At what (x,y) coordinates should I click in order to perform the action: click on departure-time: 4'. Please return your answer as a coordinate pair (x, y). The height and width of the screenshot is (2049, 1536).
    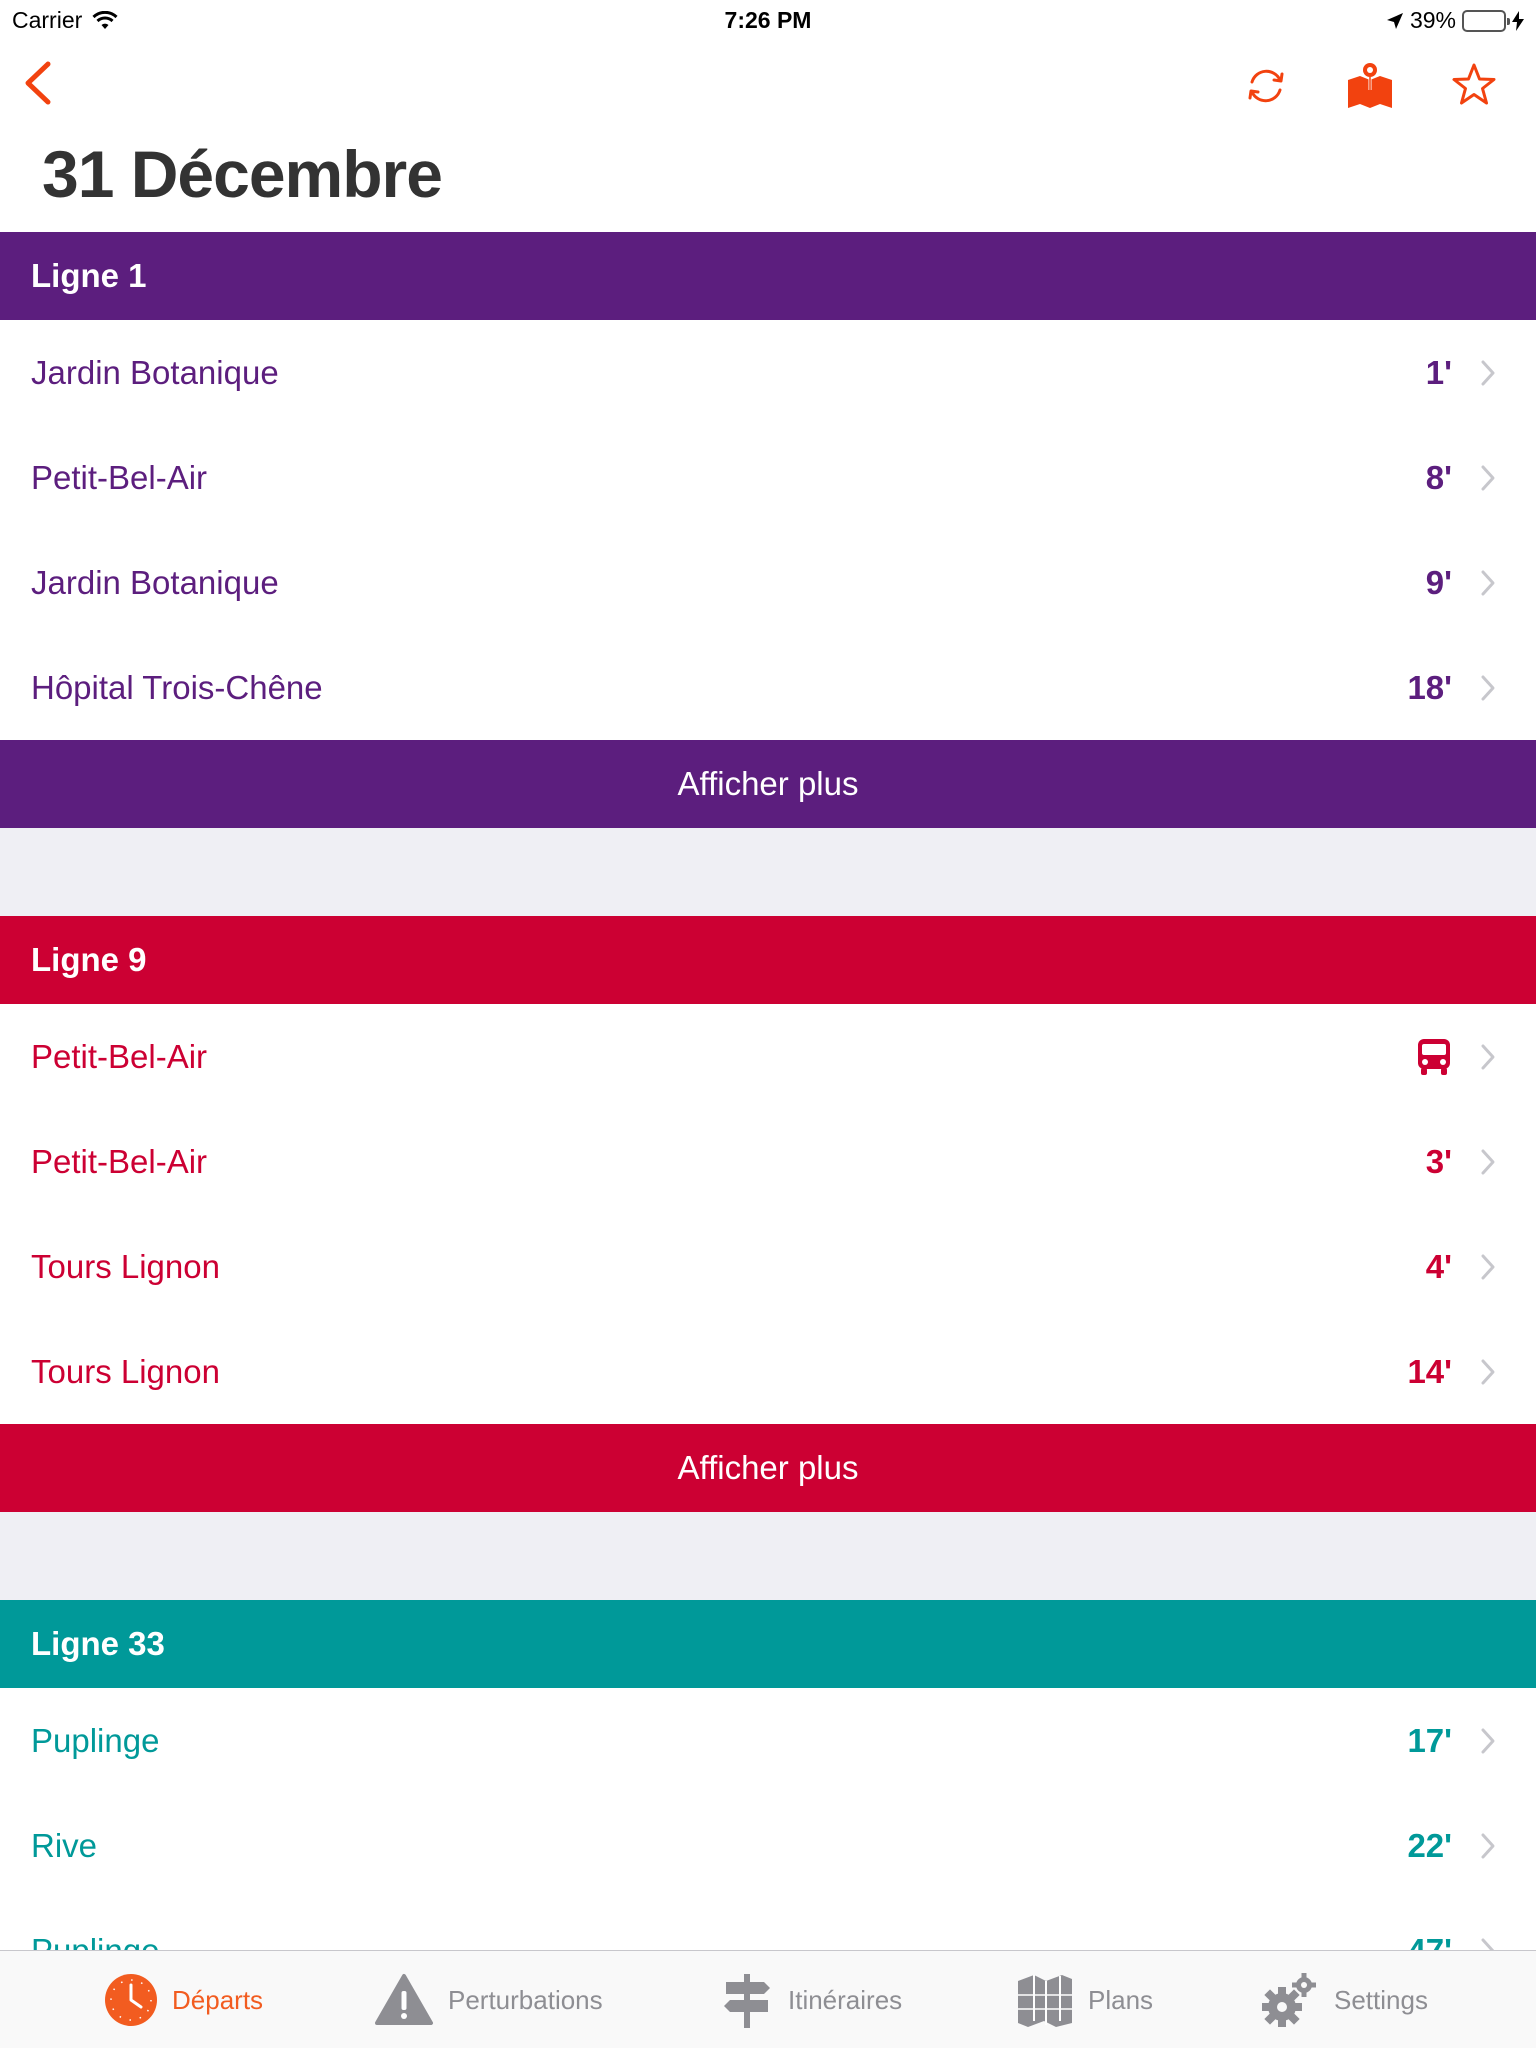
    Looking at the image, I should click on (1438, 1266).